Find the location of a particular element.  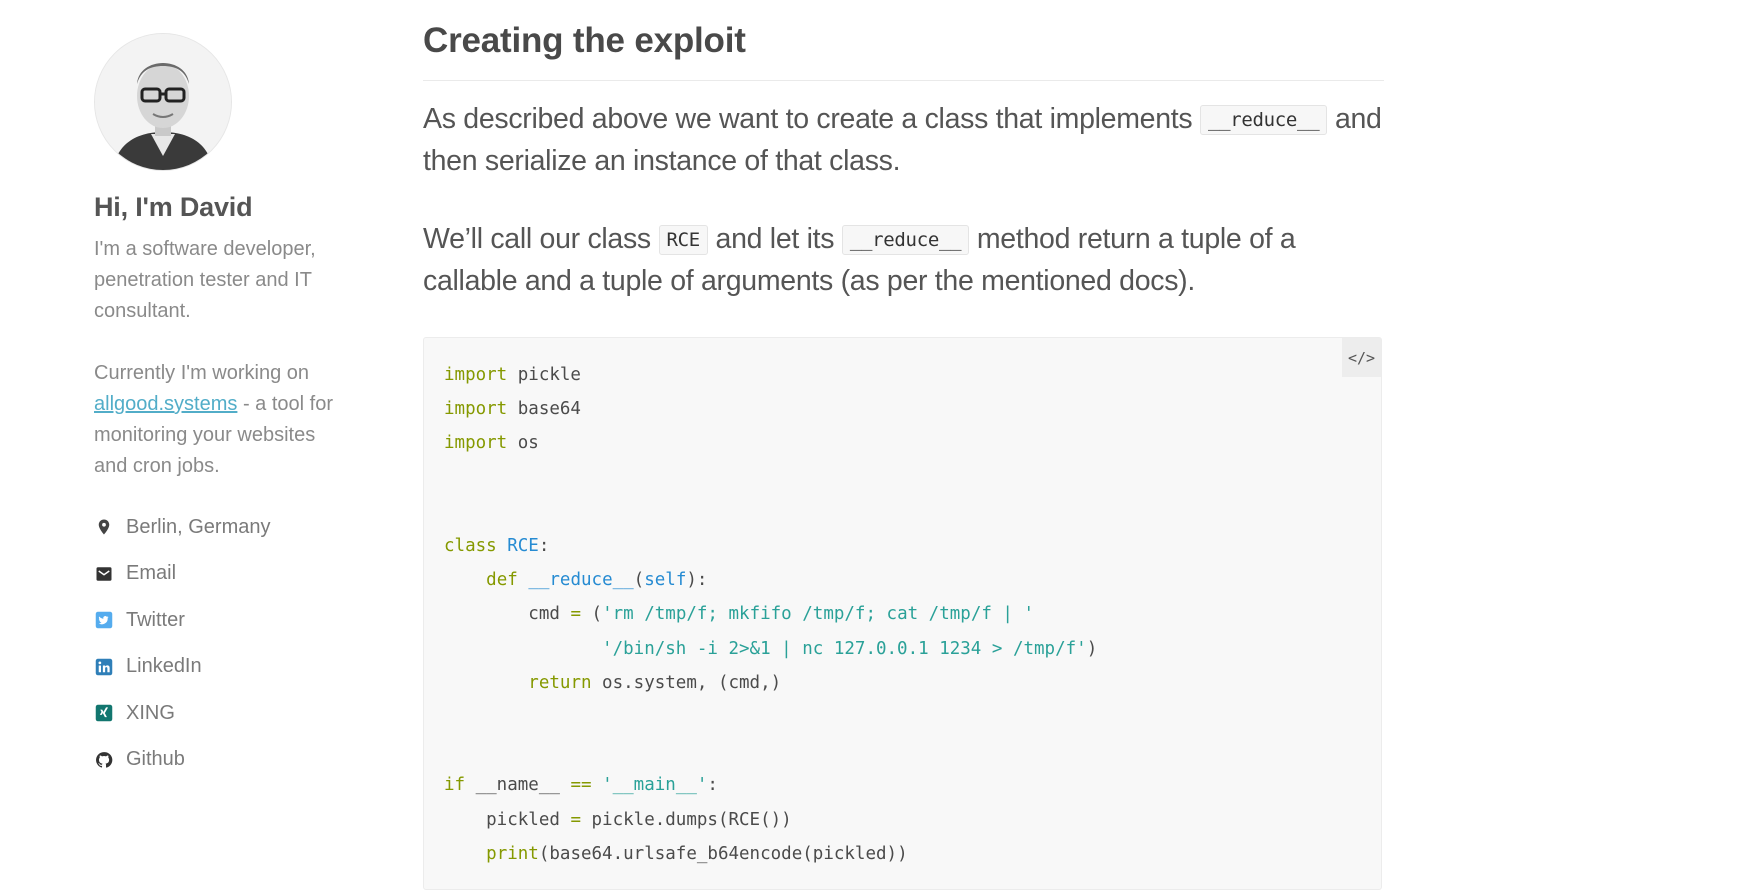

para2-text-2: and let its is located at coordinates (774, 239).